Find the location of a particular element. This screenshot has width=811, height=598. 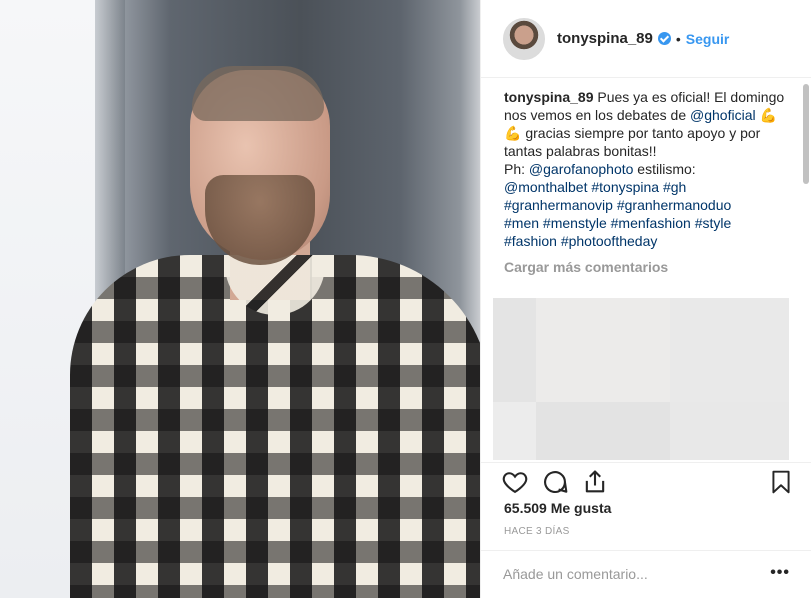

stylist-label: estilismo: is located at coordinates (664, 169).